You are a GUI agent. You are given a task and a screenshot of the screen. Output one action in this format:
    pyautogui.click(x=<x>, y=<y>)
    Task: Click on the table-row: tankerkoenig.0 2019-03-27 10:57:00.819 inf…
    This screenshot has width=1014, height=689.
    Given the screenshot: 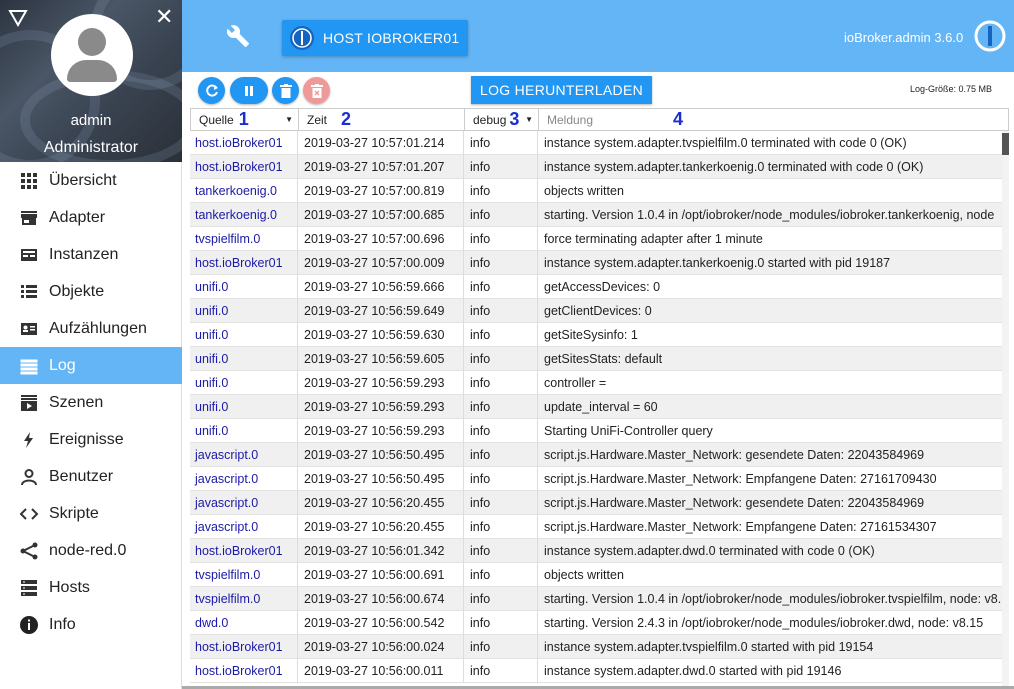 What is the action you would take?
    pyautogui.click(x=596, y=191)
    